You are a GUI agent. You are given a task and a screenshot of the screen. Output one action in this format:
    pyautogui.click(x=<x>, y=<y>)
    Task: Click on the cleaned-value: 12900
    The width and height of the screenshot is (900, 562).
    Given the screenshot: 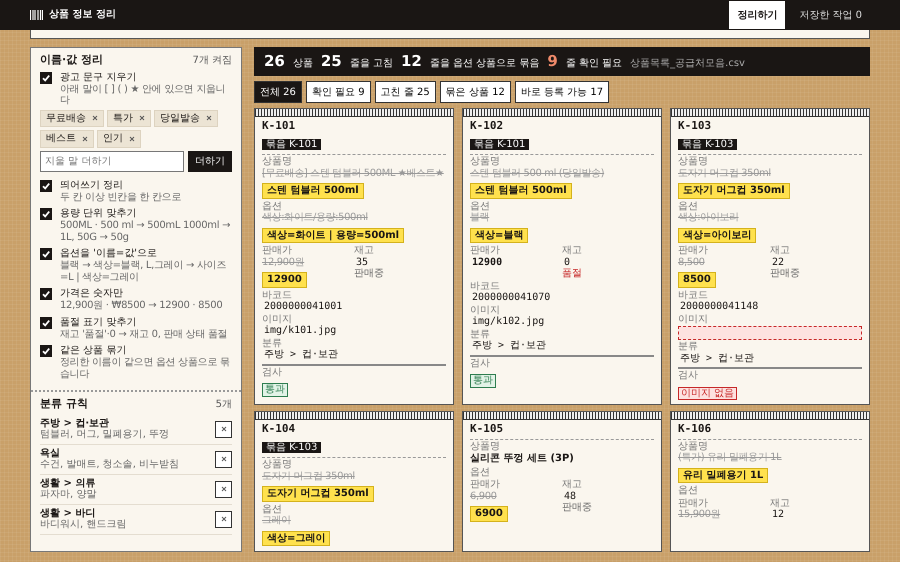 What is the action you would take?
    pyautogui.click(x=284, y=280)
    